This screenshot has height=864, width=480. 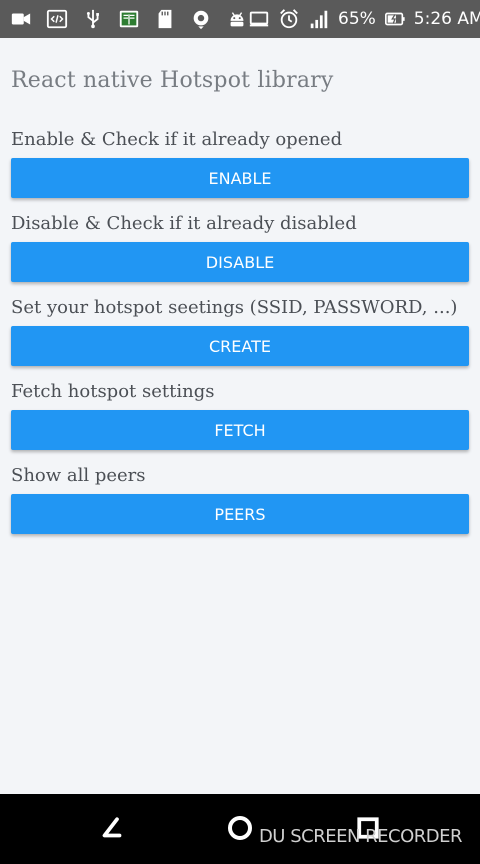 I want to click on code-icon, so click(x=57, y=19).